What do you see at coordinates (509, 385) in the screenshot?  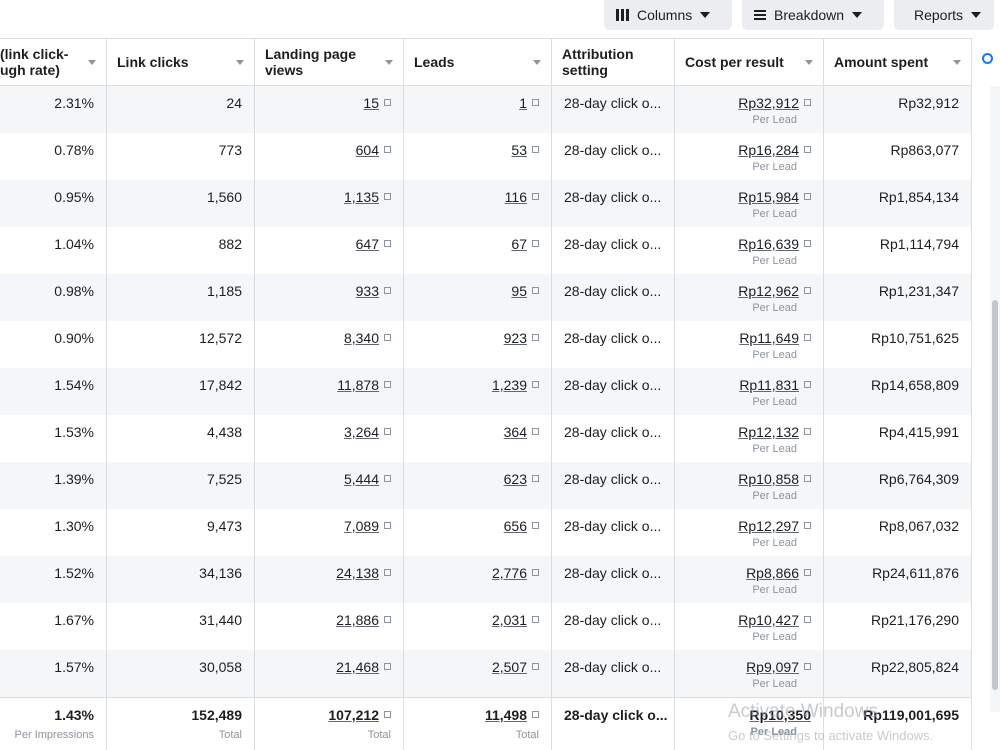 I see `leads-link: 1,239` at bounding box center [509, 385].